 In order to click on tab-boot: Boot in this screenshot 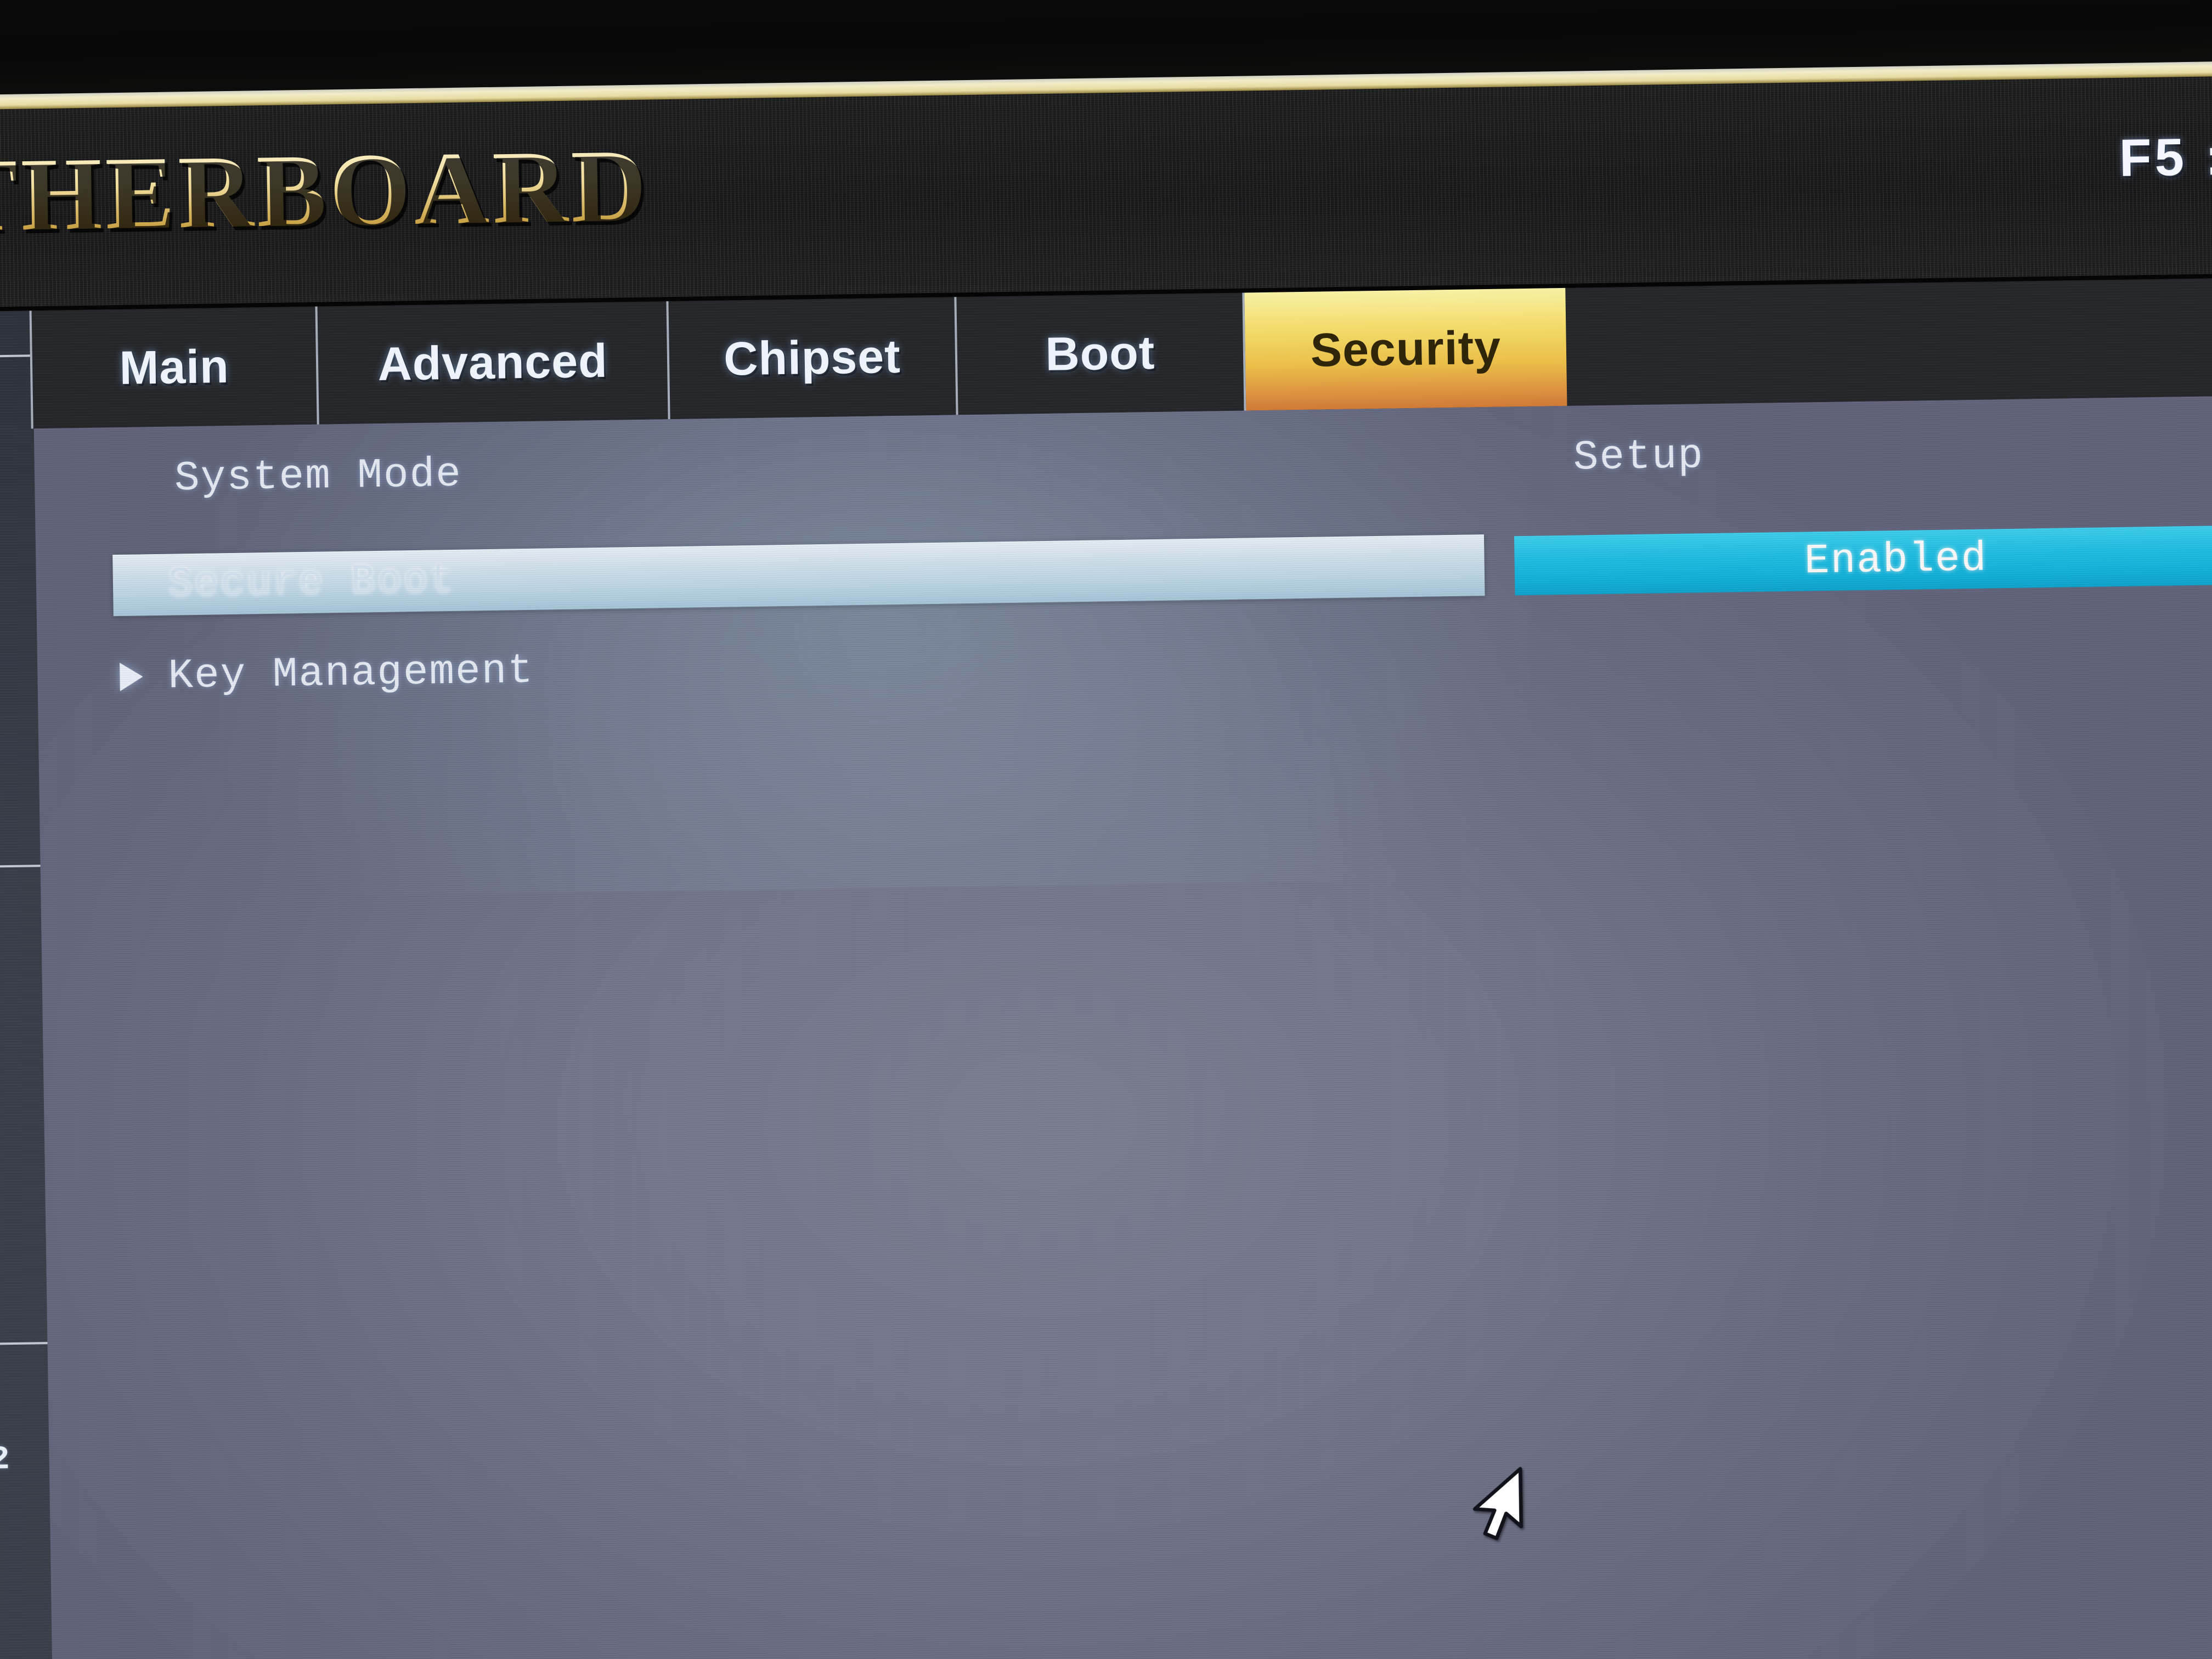, I will do `click(1101, 353)`.